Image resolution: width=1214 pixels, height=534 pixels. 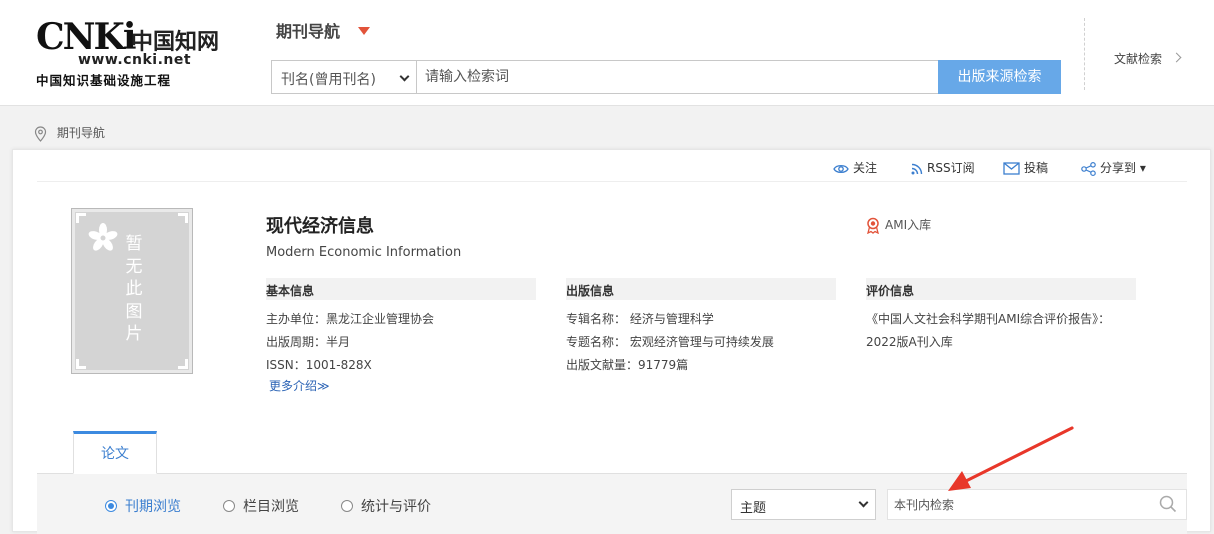 What do you see at coordinates (1084, 54) in the screenshot?
I see `header-divider` at bounding box center [1084, 54].